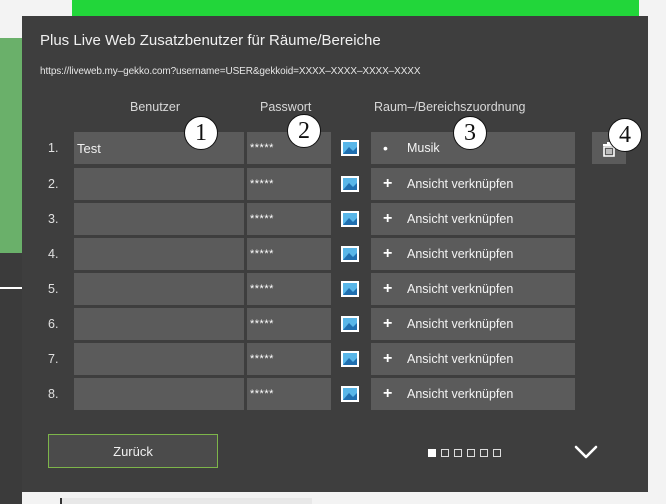 This screenshot has height=504, width=666. I want to click on user-row: 2. ***** + Ansicht verknüpfen, so click(335, 184).